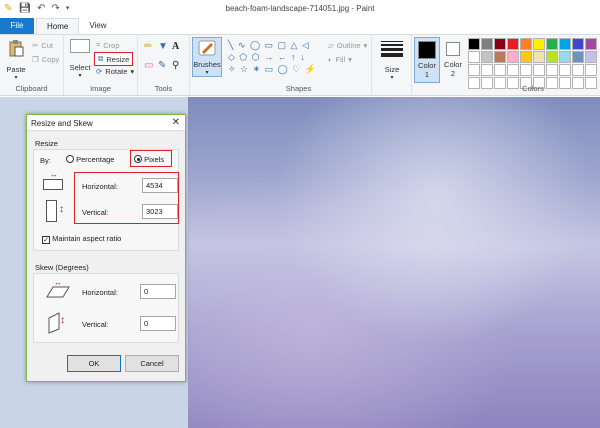 Image resolution: width=600 pixels, height=428 pixels. What do you see at coordinates (207, 57) in the screenshot?
I see `brushes-button: Brushes ▾` at bounding box center [207, 57].